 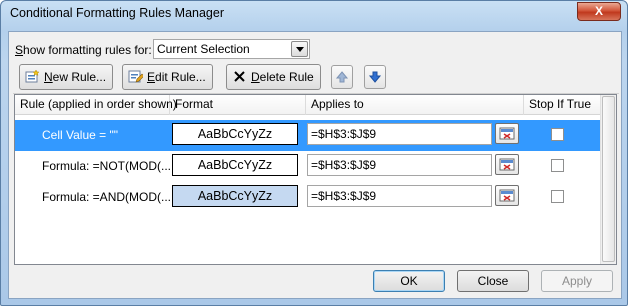 I want to click on ok-button: OK, so click(x=409, y=281).